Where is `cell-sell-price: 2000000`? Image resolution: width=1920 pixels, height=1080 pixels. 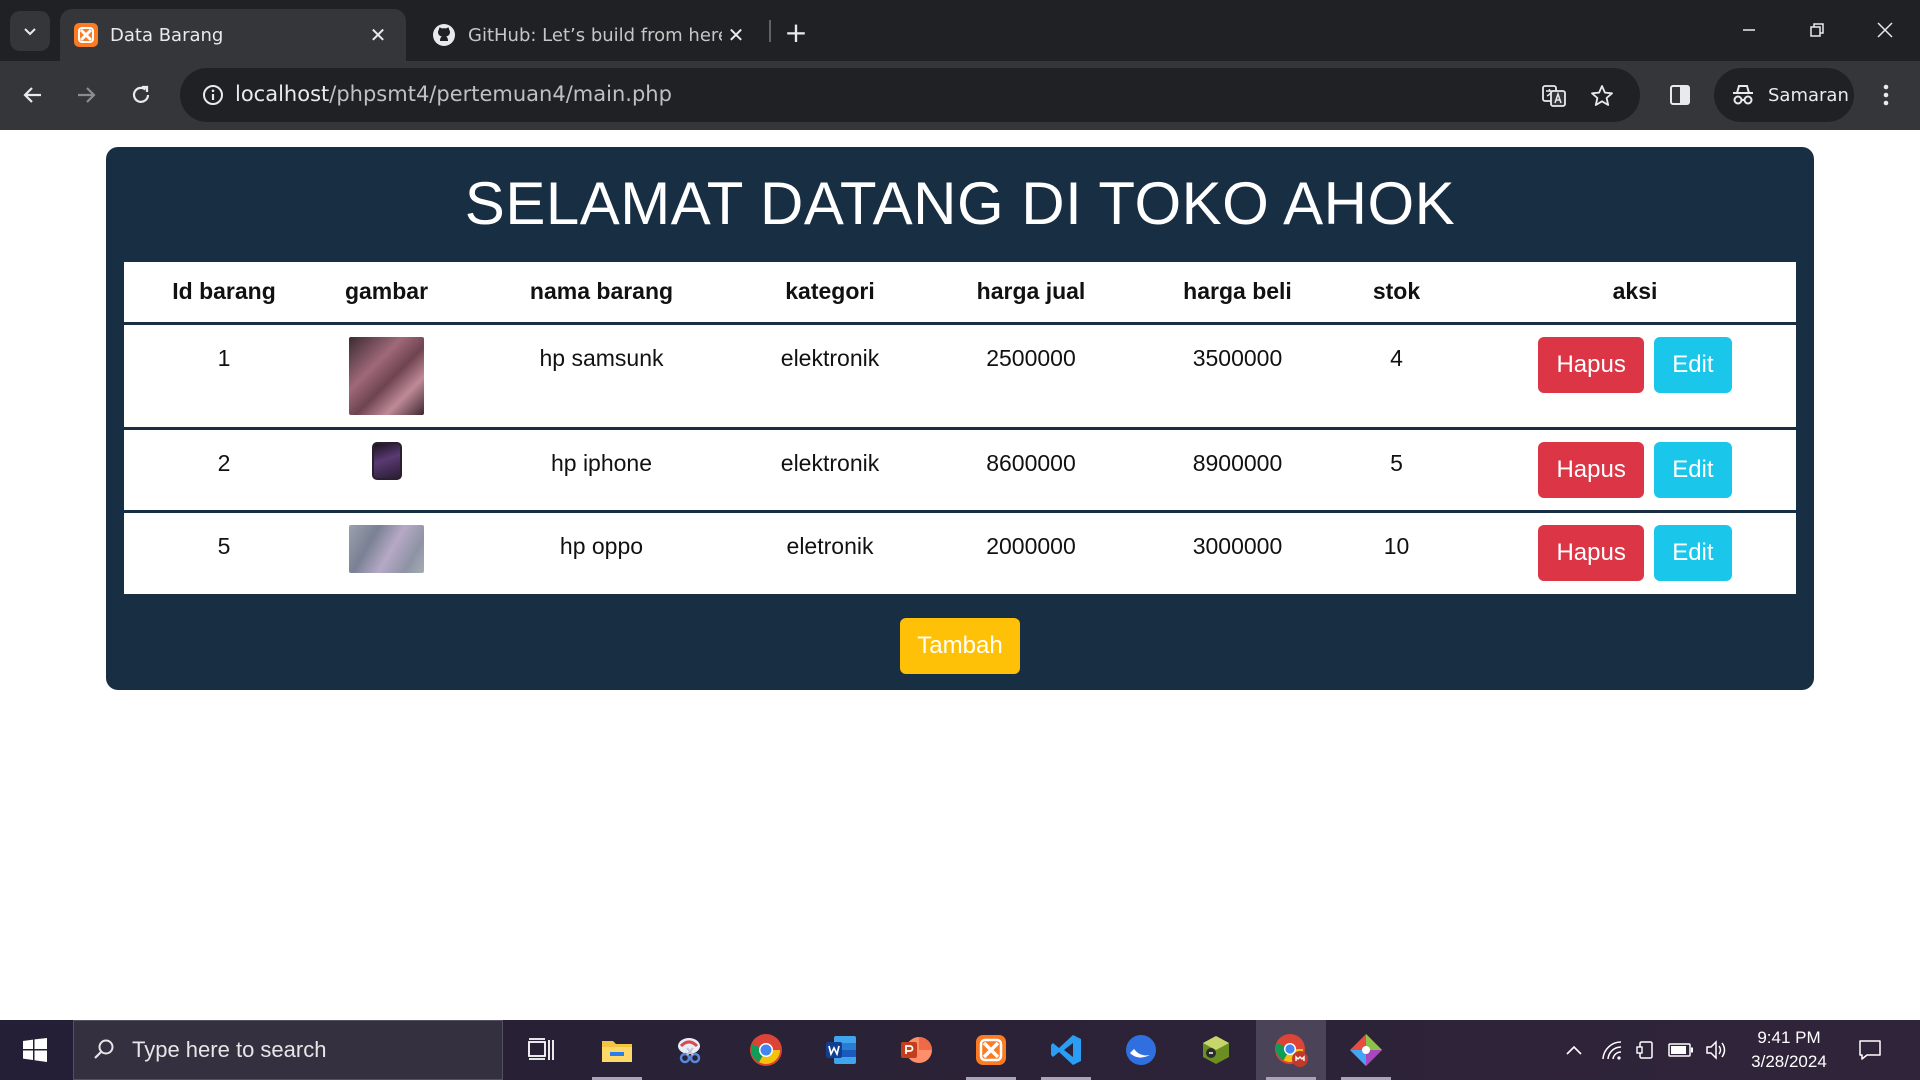
cell-sell-price: 2000000 is located at coordinates (1031, 545).